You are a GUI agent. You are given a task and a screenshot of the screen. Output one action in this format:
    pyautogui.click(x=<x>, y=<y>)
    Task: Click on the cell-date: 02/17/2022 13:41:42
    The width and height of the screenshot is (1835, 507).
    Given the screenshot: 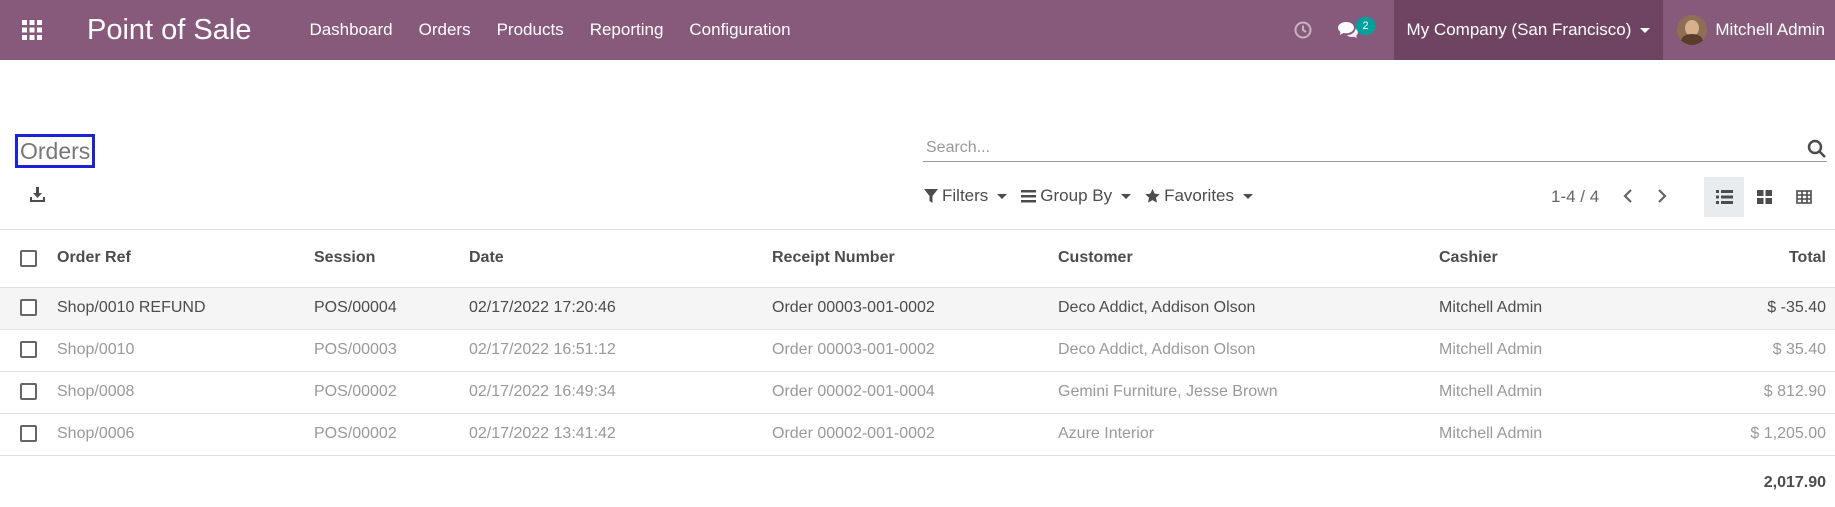 What is the action you would take?
    pyautogui.click(x=620, y=434)
    